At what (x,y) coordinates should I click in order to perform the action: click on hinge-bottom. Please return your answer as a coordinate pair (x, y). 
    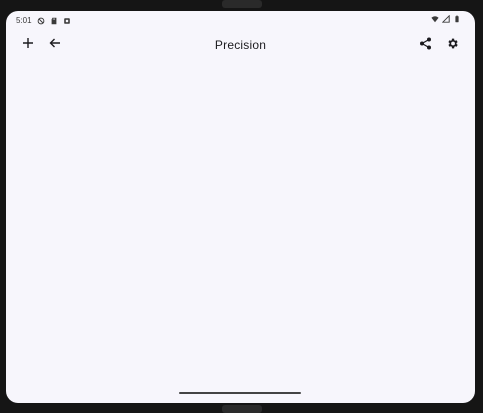
    Looking at the image, I should click on (242, 409).